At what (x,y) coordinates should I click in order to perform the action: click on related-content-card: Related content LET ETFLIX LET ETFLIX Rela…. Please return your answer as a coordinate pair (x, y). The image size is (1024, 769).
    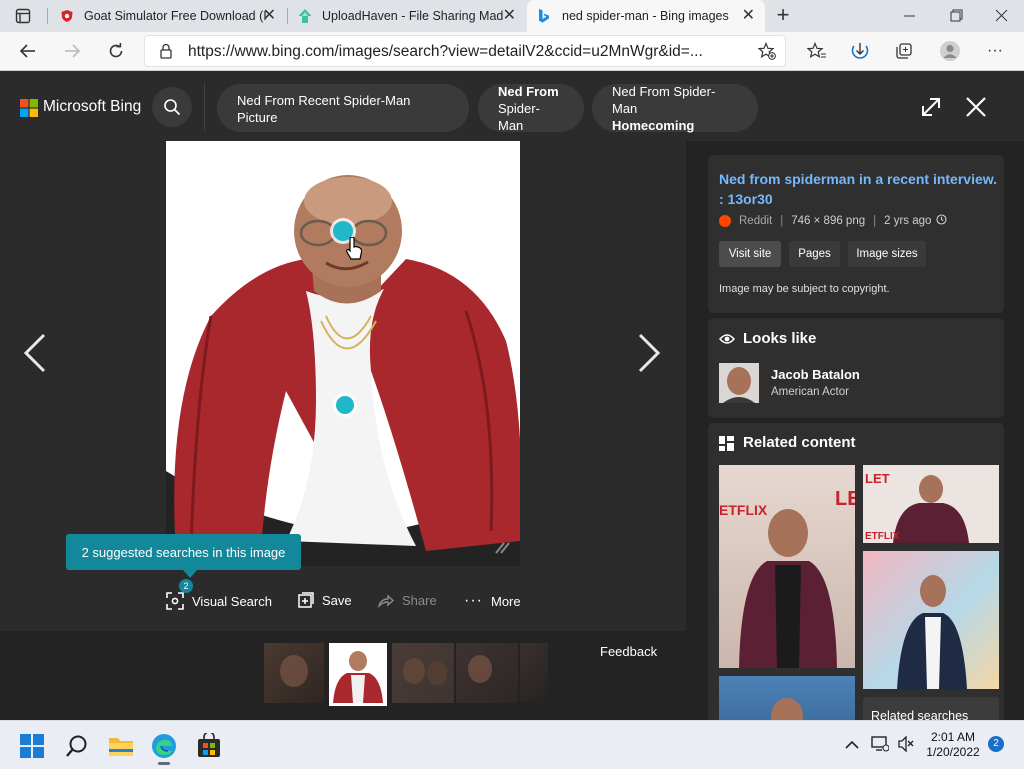
    Looking at the image, I should click on (856, 571).